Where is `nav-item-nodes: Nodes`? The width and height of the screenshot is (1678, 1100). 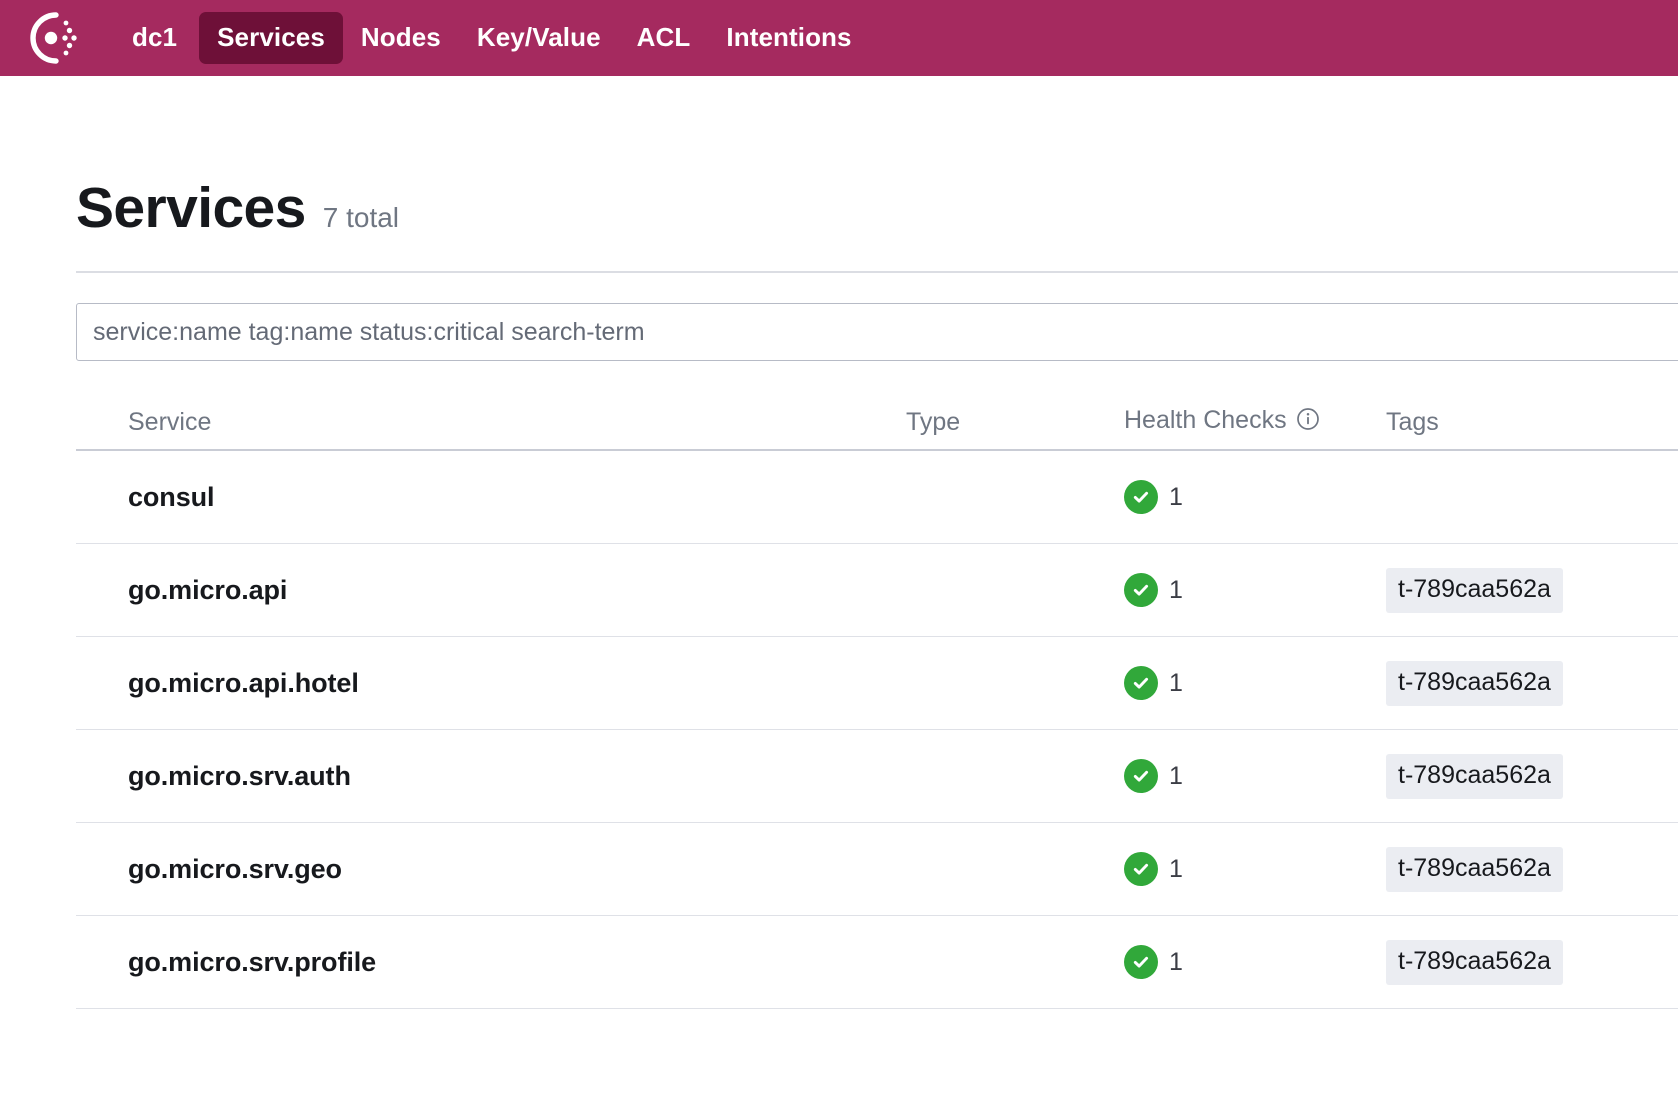
nav-item-nodes: Nodes is located at coordinates (401, 38).